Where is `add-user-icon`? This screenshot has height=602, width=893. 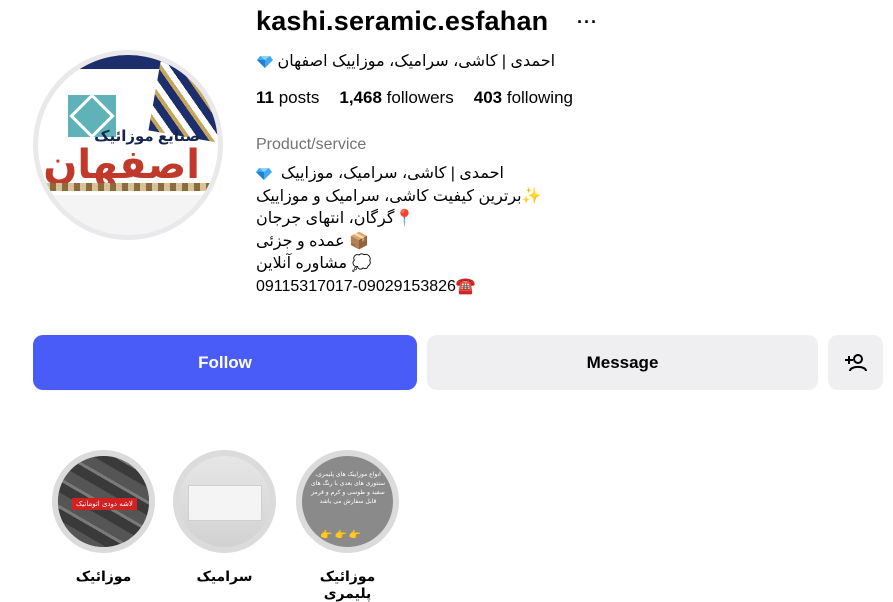
add-user-icon is located at coordinates (855, 362).